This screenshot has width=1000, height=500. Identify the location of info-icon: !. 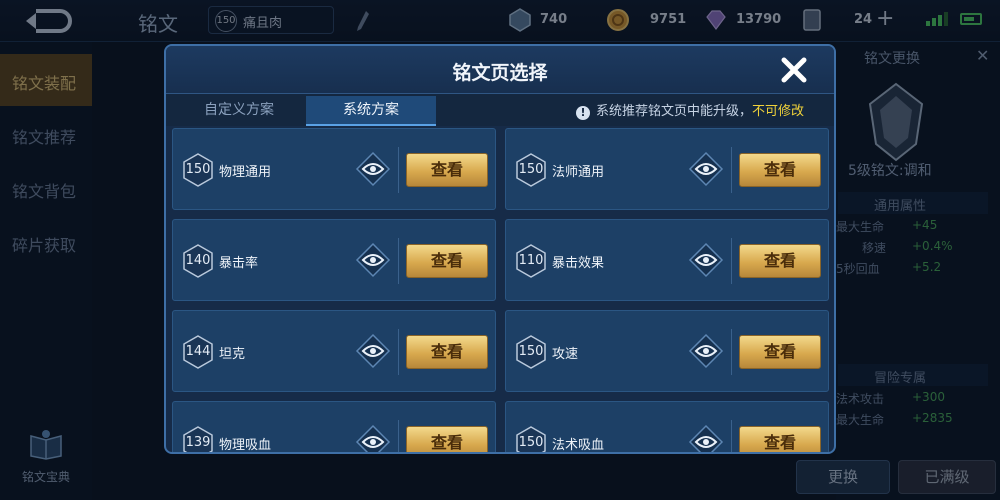
(583, 113).